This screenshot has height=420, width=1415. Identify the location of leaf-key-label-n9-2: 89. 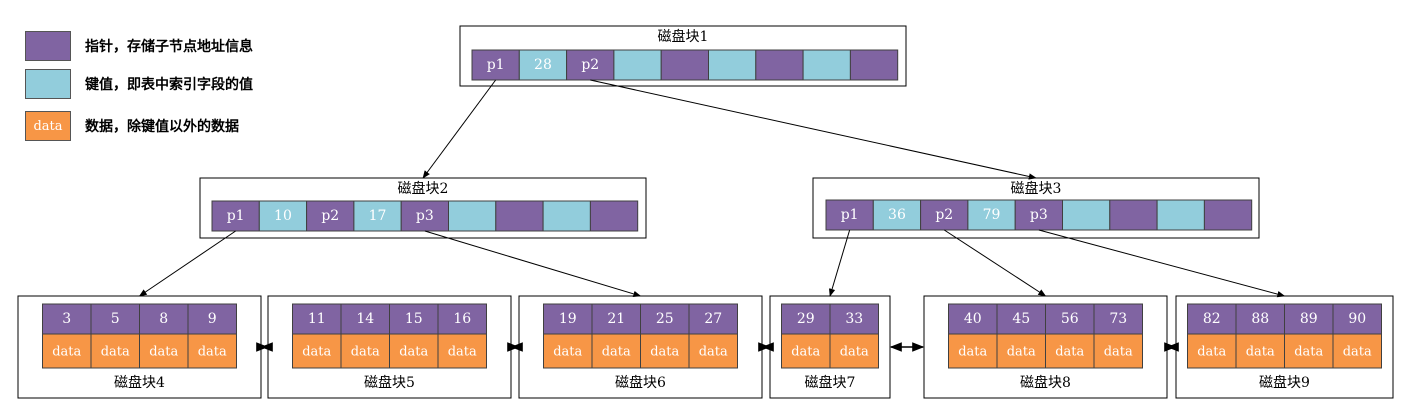
(1309, 319).